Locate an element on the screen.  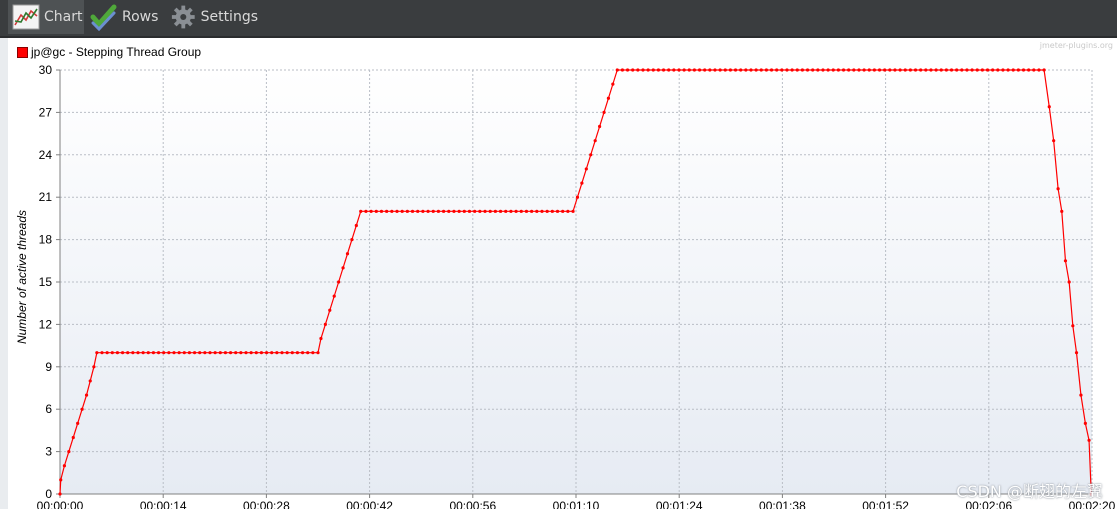
legend-swatch is located at coordinates (22, 52).